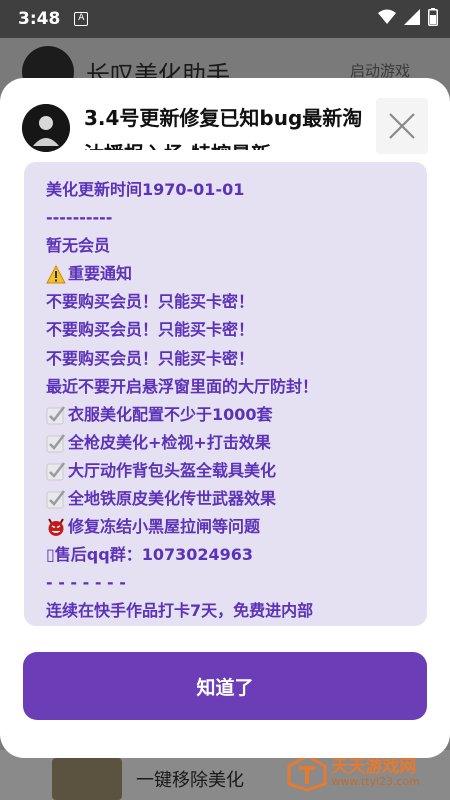 The height and width of the screenshot is (800, 450). I want to click on background-card-text: 一键移除美化, so click(190, 780).